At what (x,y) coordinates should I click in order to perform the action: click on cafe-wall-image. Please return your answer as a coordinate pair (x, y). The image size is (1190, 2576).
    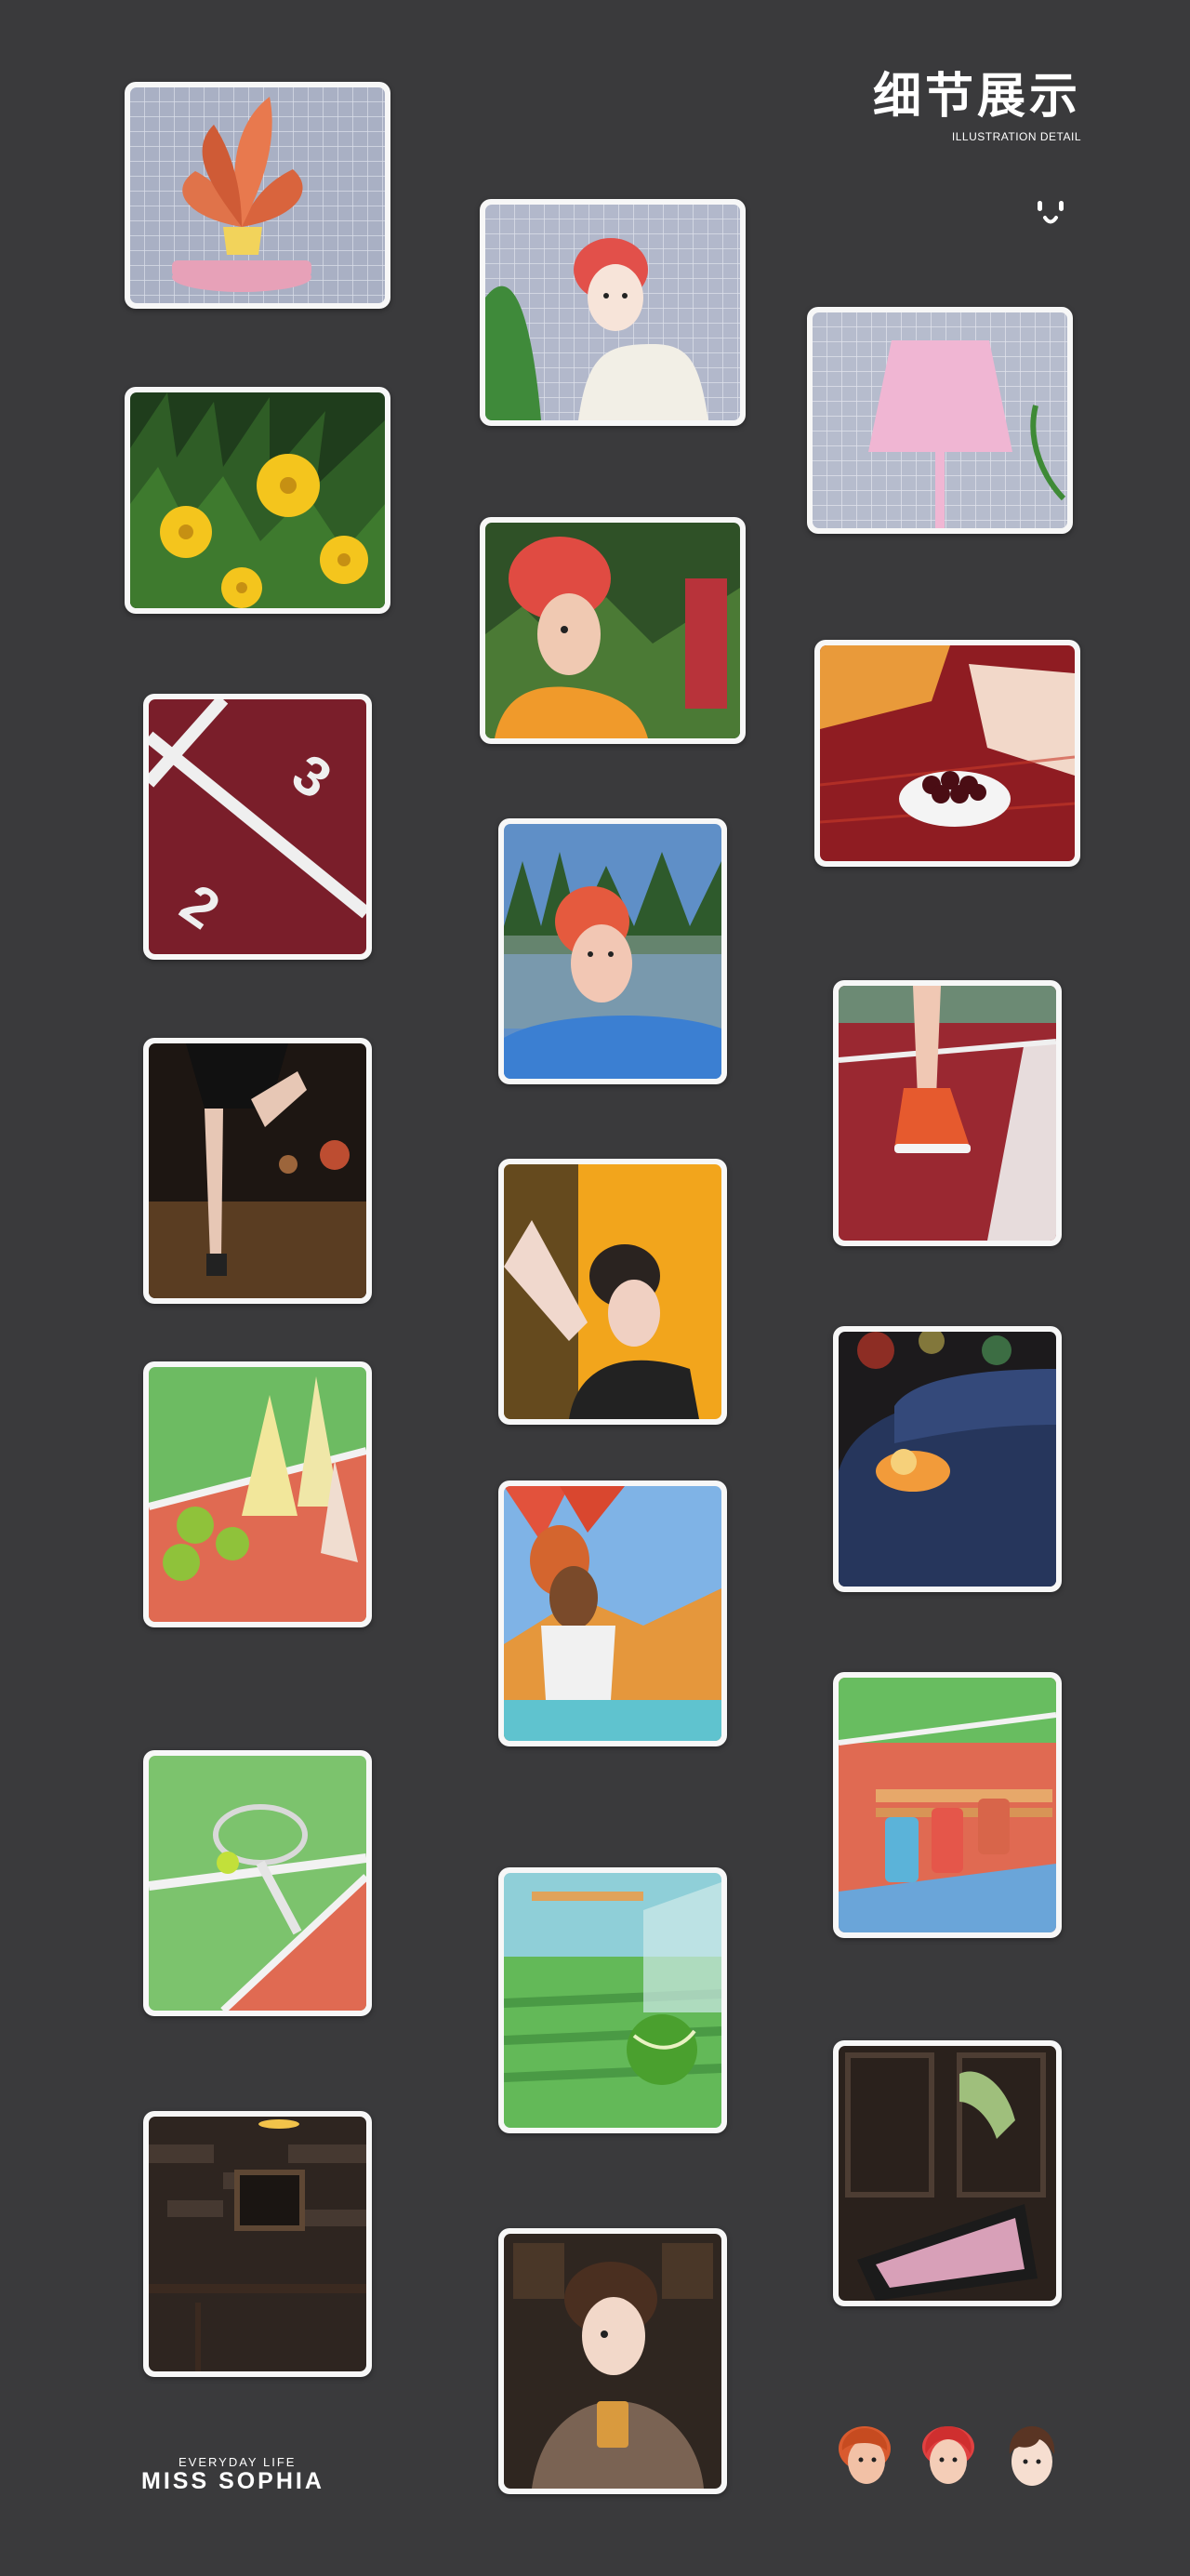
    Looking at the image, I should click on (257, 2244).